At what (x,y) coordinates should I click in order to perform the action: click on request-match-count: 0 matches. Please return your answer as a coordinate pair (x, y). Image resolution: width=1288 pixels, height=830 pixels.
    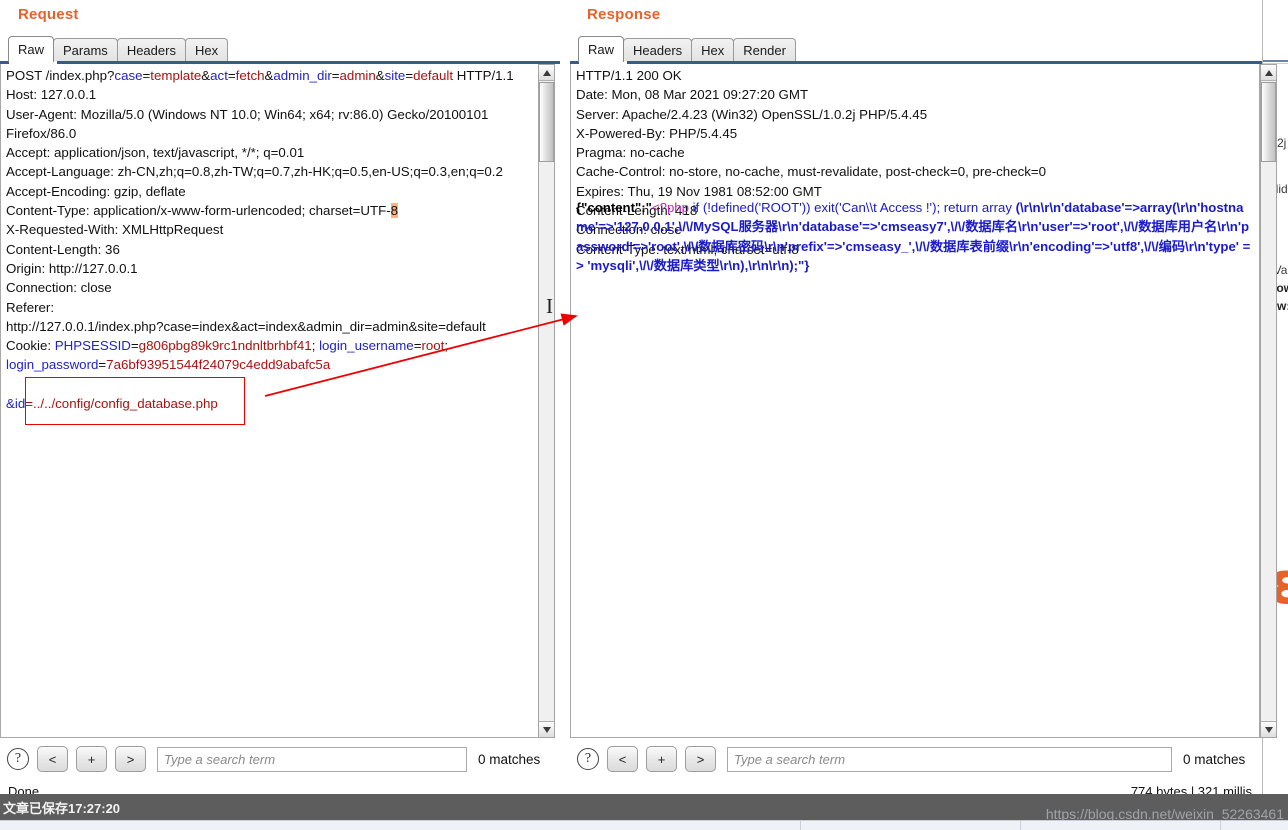
    Looking at the image, I should click on (509, 759).